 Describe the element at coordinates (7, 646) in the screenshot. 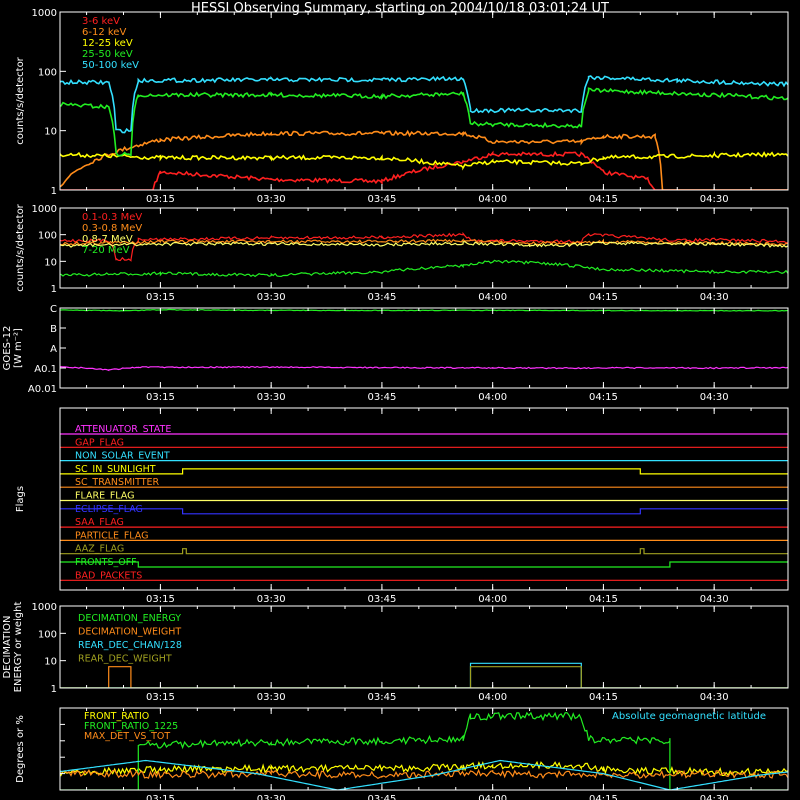

I see `y-axis-label: DECIMATION` at that location.